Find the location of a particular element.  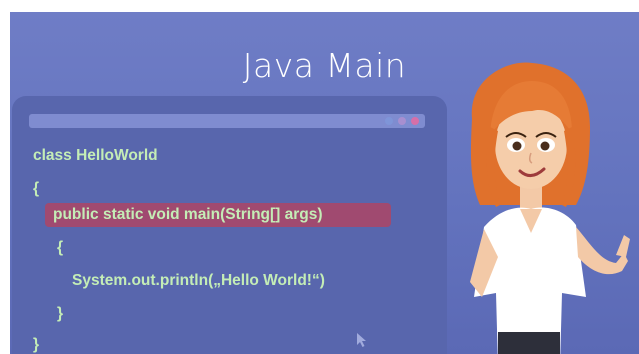

code-line-3: public static void main(String[] args) is located at coordinates (188, 214).